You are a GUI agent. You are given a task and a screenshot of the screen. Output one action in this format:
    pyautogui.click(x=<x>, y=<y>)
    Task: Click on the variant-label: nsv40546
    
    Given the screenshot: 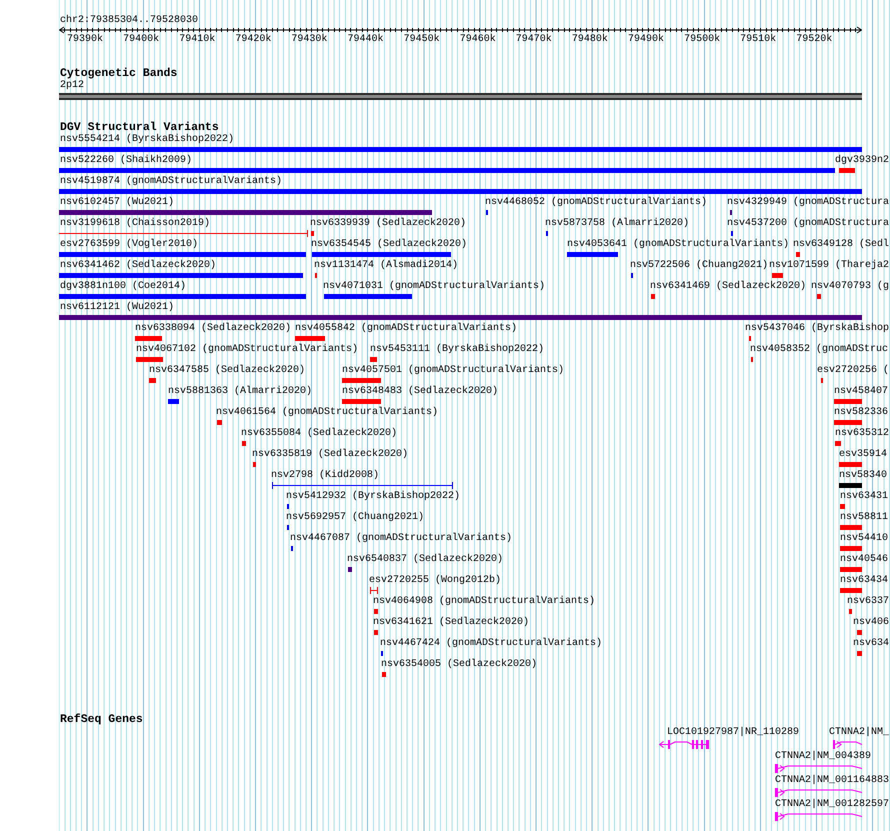 What is the action you would take?
    pyautogui.click(x=864, y=560)
    